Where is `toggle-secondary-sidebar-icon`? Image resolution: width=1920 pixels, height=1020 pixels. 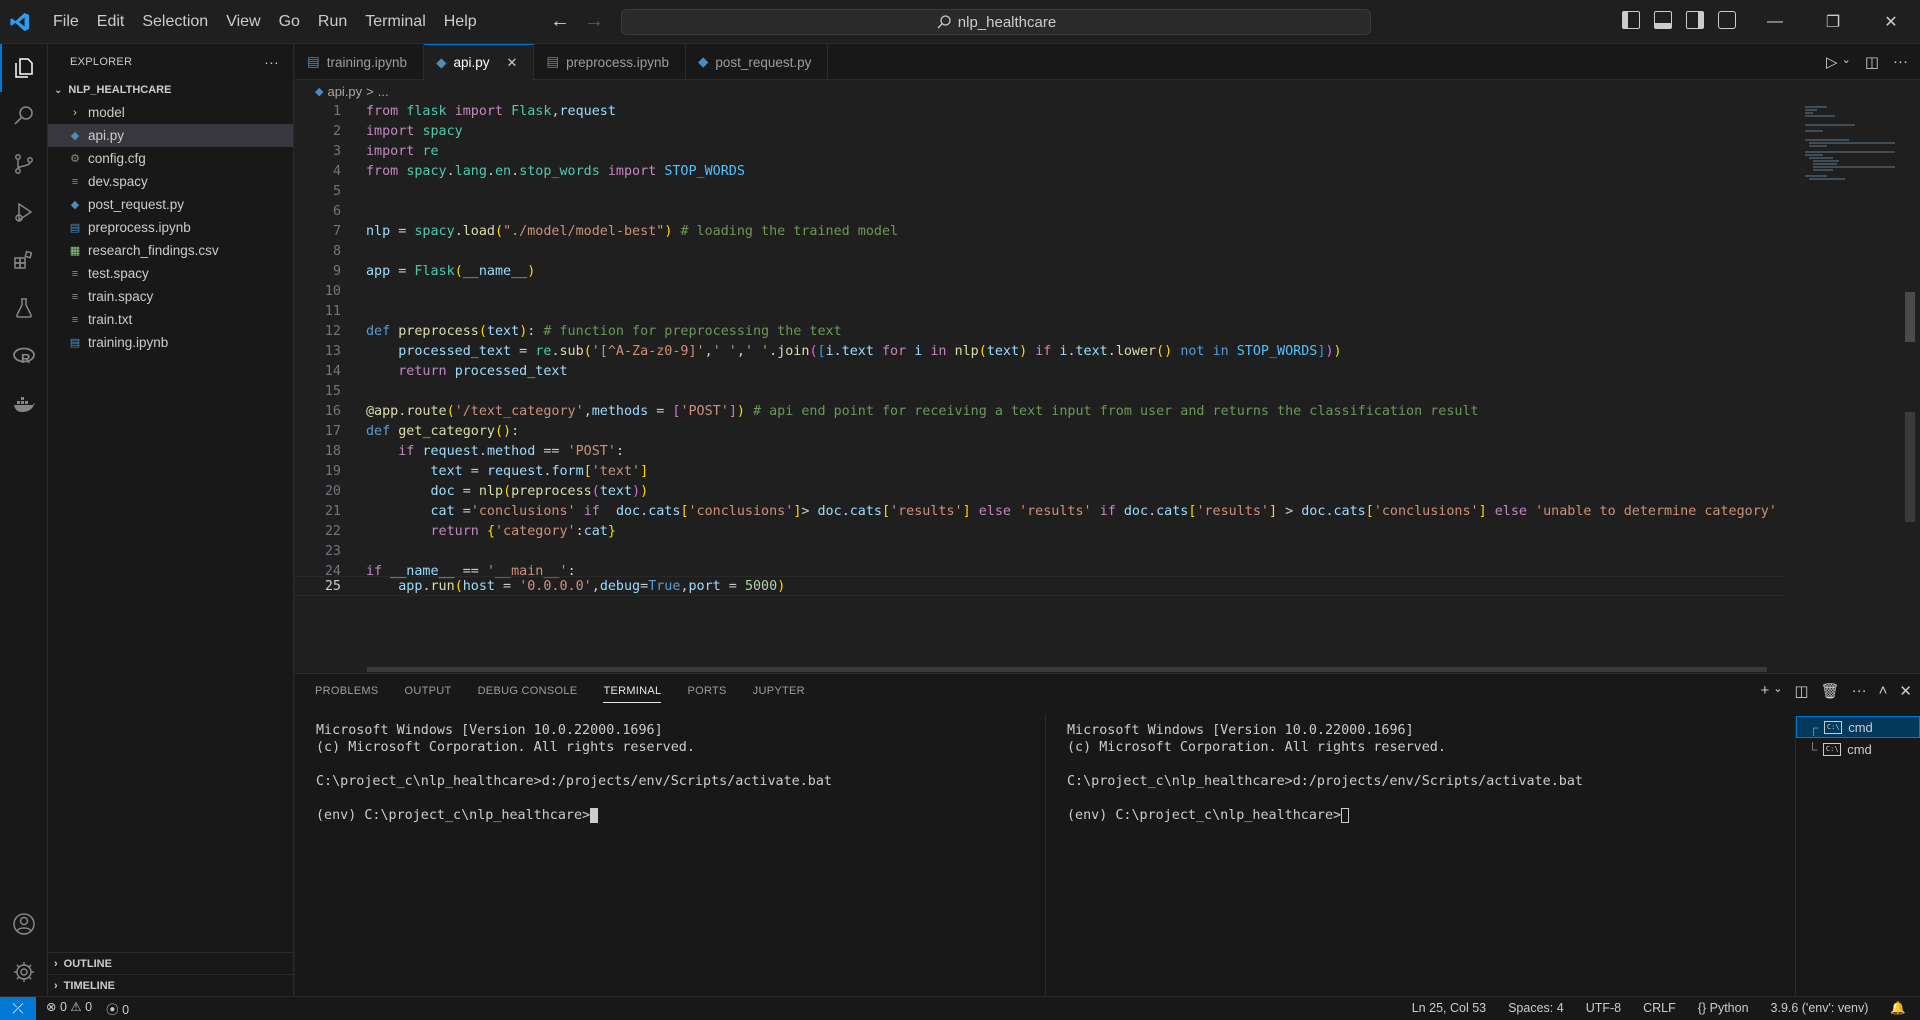
toggle-secondary-sidebar-icon is located at coordinates (1695, 20).